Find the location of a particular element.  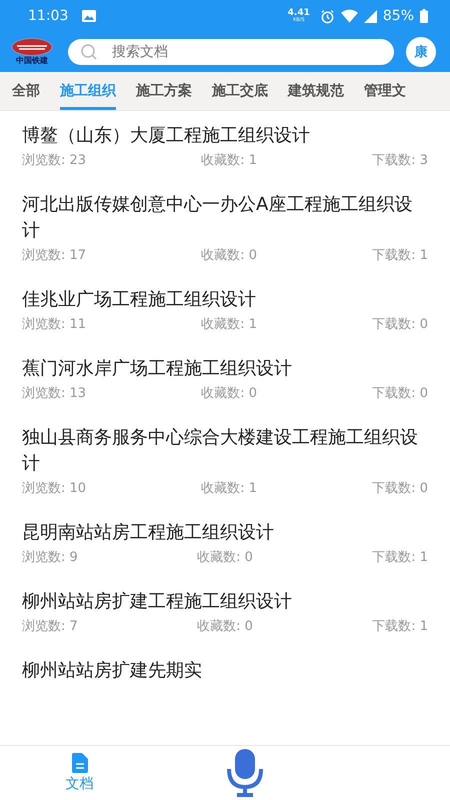

document-title: 佳兆业广场工程施工组织设计 is located at coordinates (221, 300).